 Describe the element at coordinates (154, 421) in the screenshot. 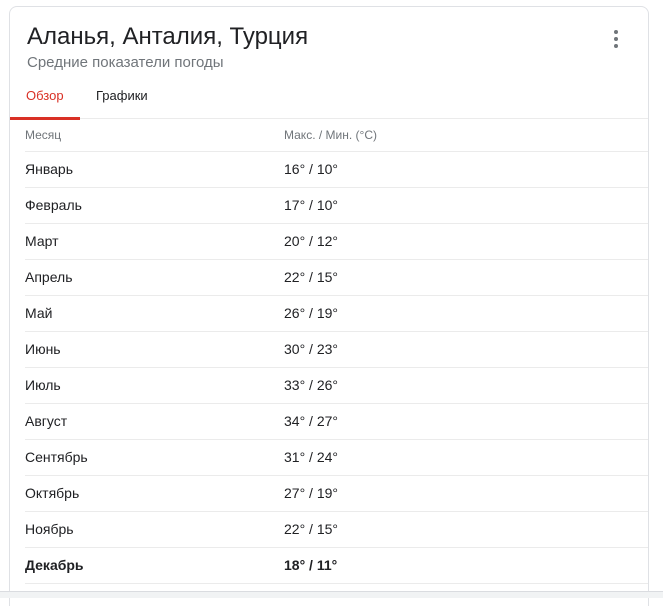

I see `month-cell: Август` at that location.